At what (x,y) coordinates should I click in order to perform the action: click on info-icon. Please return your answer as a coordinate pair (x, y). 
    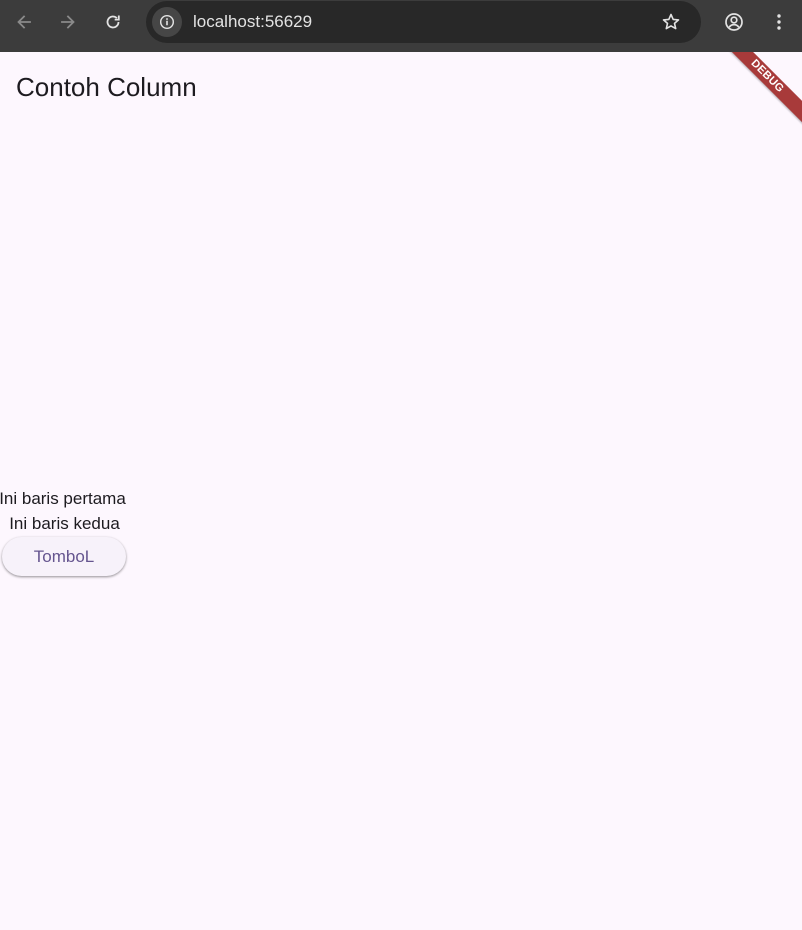
    Looking at the image, I should click on (167, 22).